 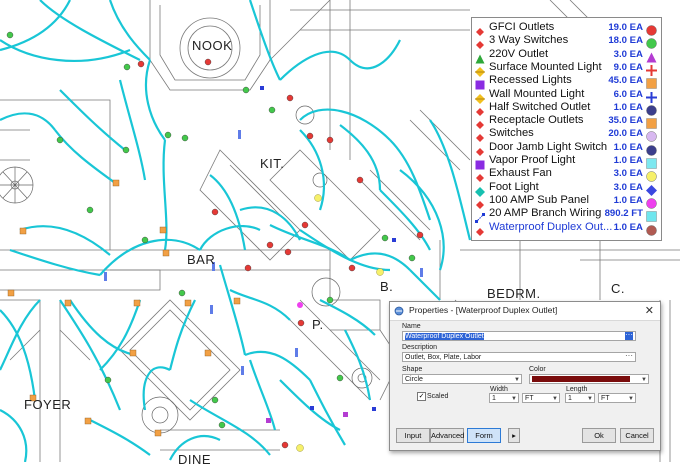 What do you see at coordinates (566, 55) in the screenshot?
I see `legend-row: 220V Outlet 3.0 EA` at bounding box center [566, 55].